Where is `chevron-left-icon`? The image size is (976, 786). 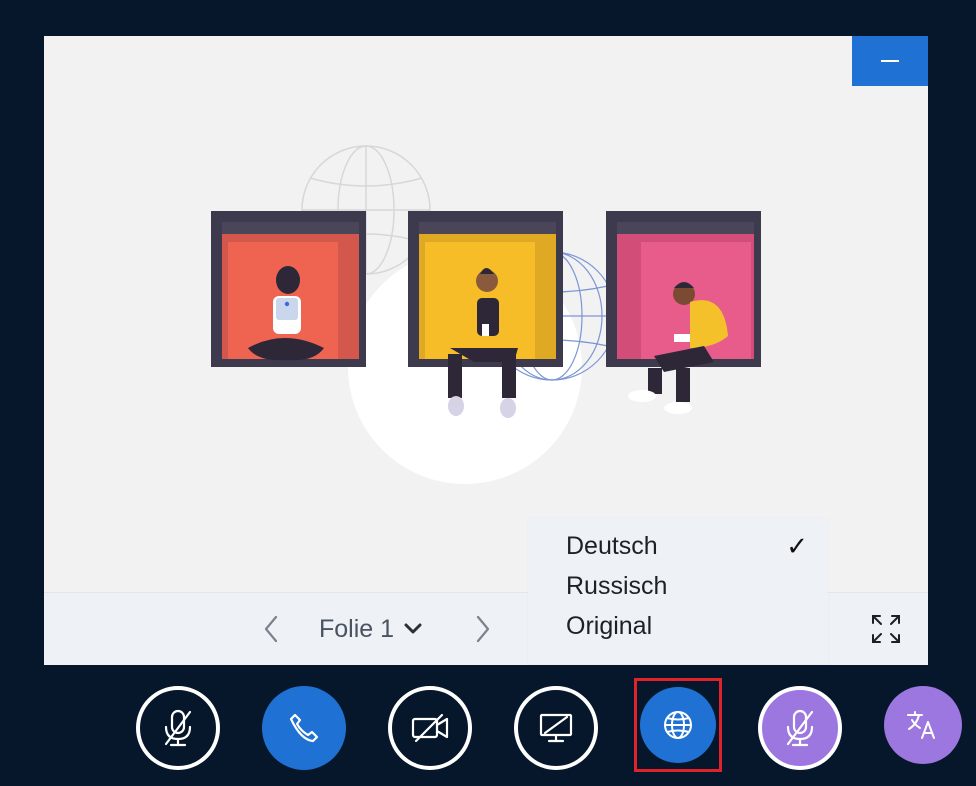
chevron-left-icon is located at coordinates (272, 629).